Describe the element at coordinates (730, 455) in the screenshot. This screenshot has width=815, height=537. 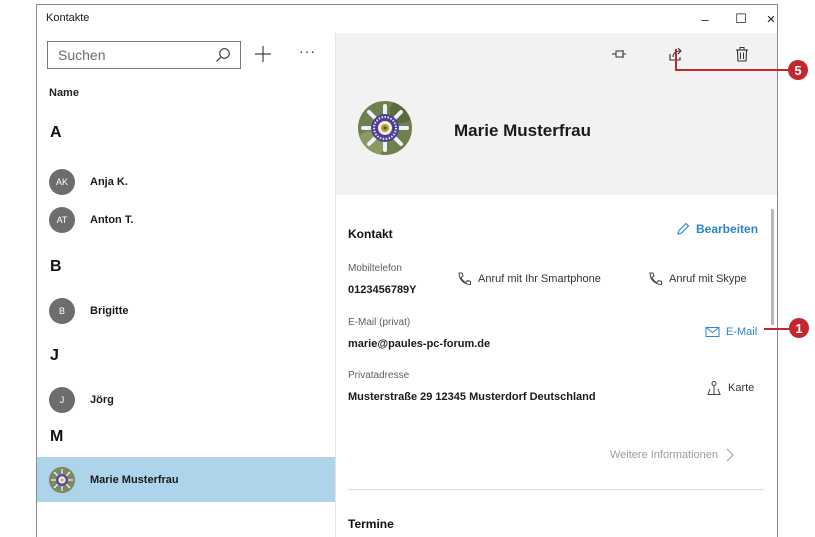
I see `chevron-right-icon` at that location.